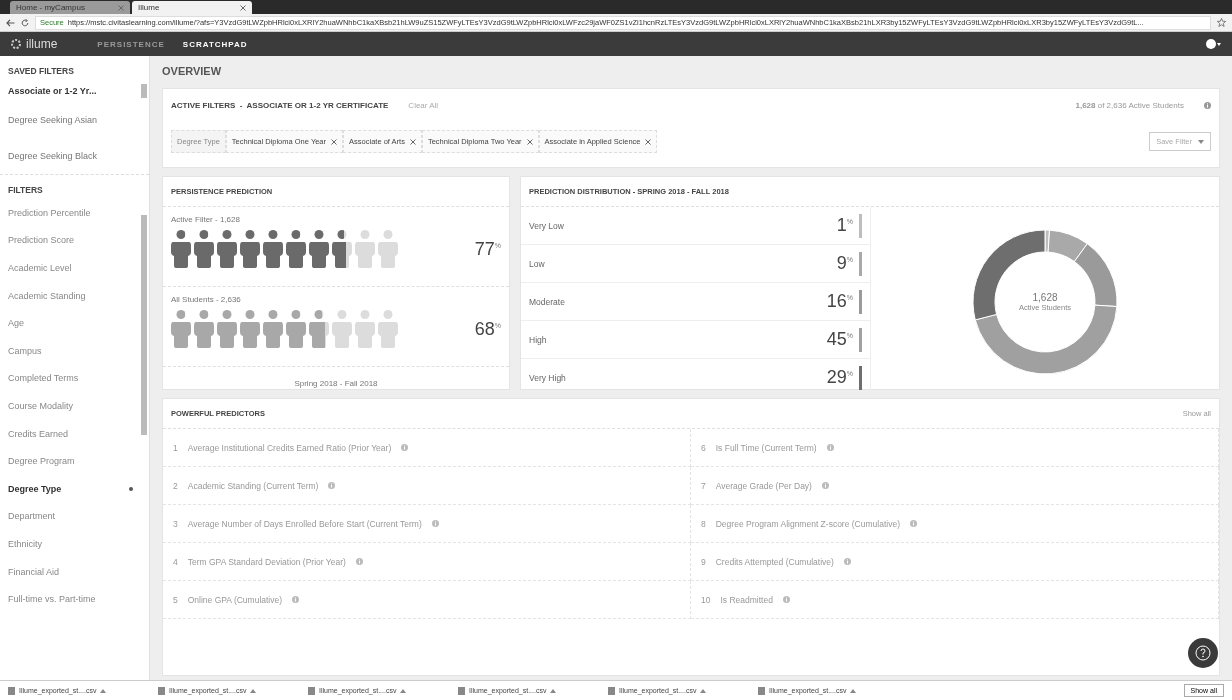  What do you see at coordinates (706, 599) in the screenshot?
I see `rank-number: 10` at bounding box center [706, 599].